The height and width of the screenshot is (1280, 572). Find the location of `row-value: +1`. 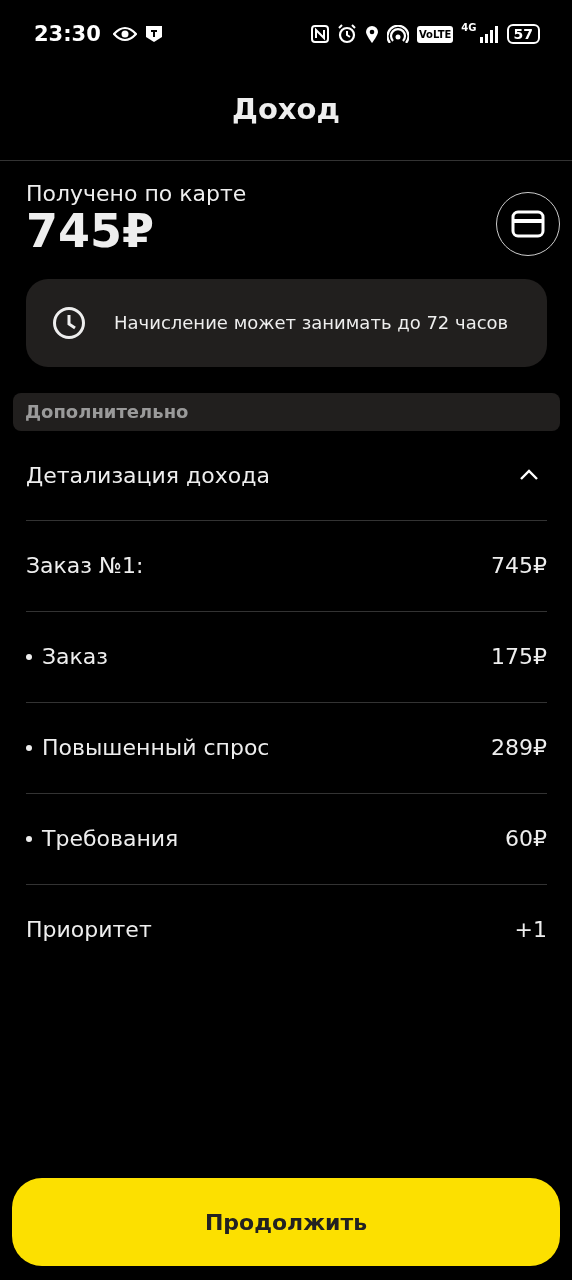

row-value: +1 is located at coordinates (530, 930).